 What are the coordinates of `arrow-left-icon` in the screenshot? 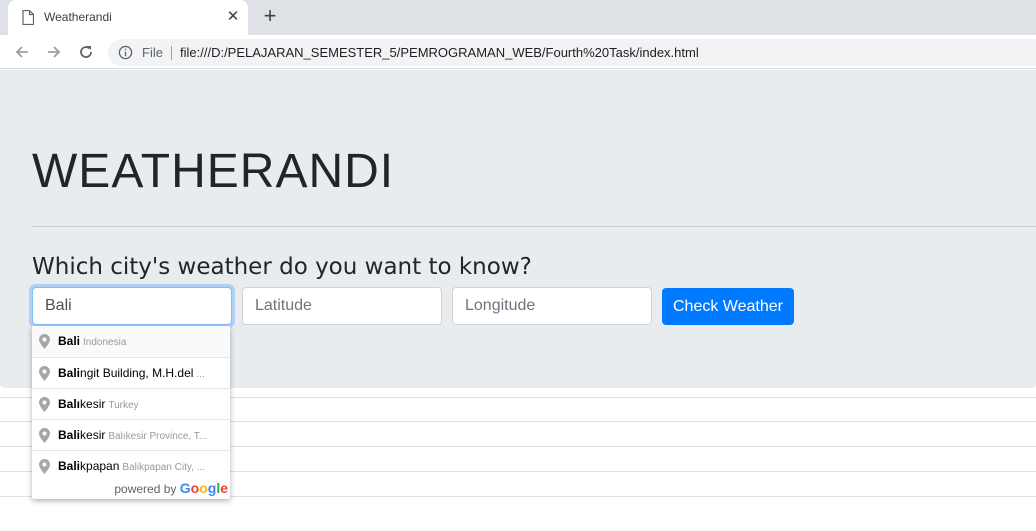 It's located at (21, 52).